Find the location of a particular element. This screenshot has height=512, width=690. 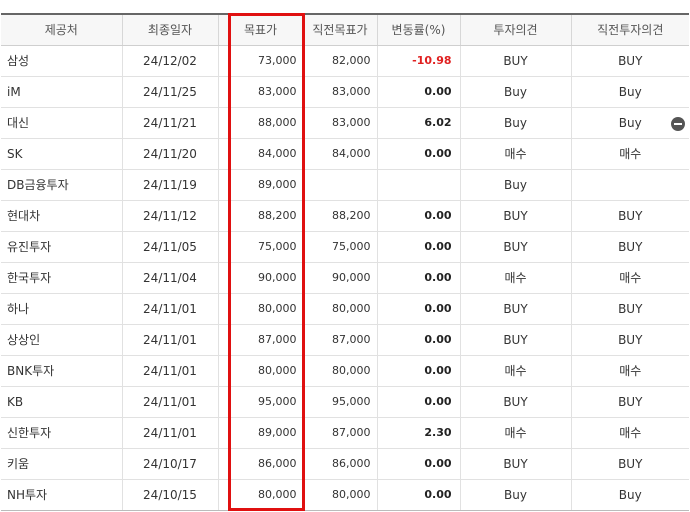

table-row: 한국투자 24/11/04 90,000 90,000 0.00 매수 매수 is located at coordinates (345, 278).